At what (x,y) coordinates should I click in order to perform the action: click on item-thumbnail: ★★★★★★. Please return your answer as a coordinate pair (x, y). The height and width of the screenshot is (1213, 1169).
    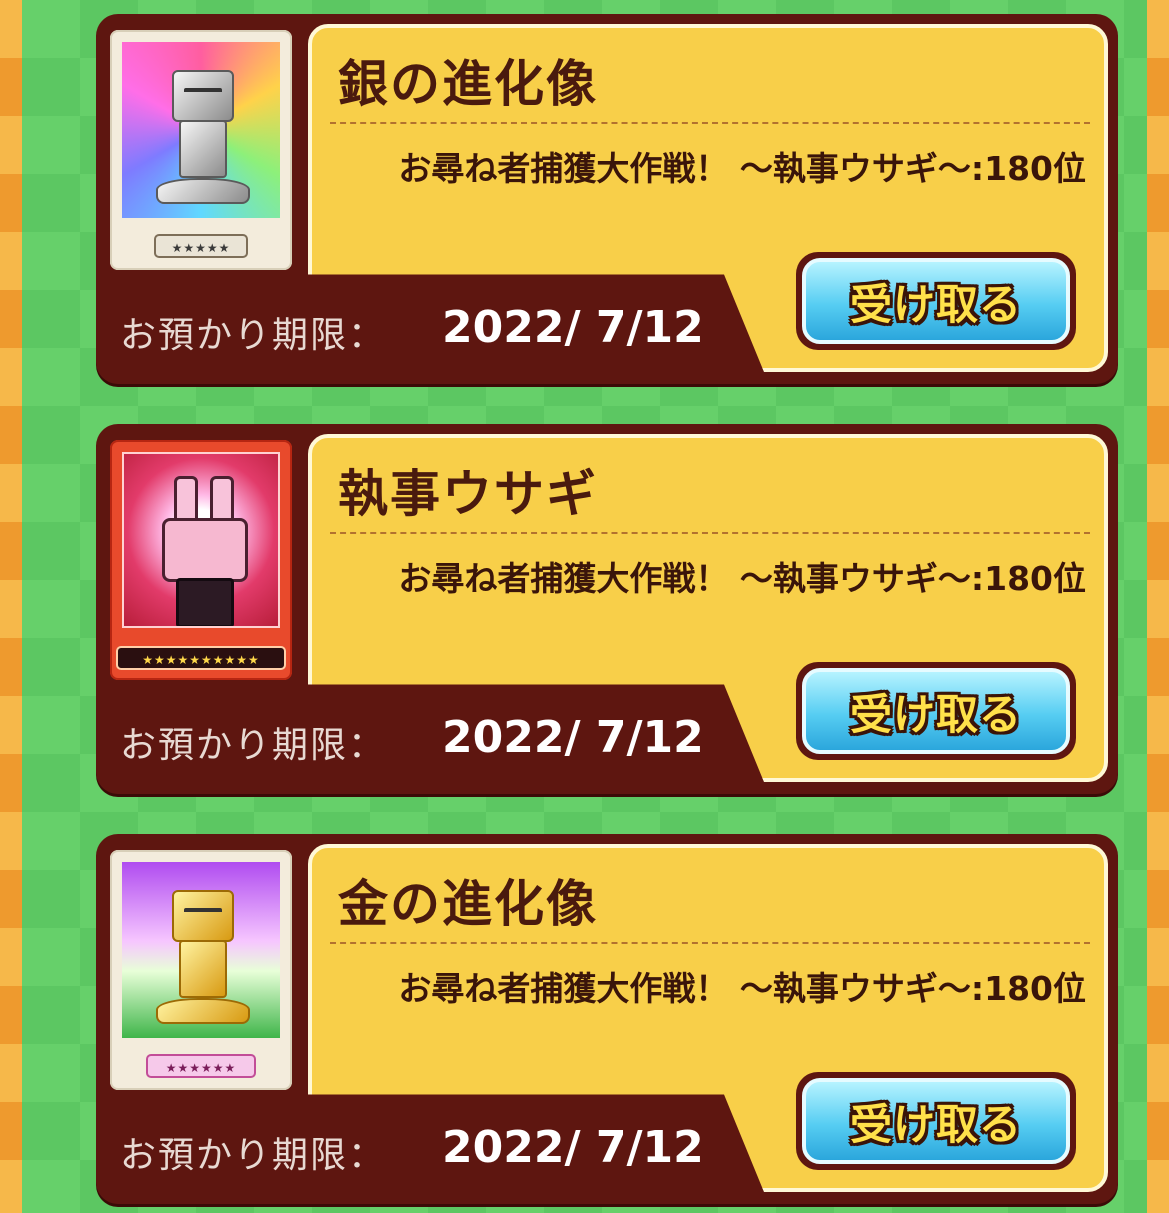
    Looking at the image, I should click on (201, 970).